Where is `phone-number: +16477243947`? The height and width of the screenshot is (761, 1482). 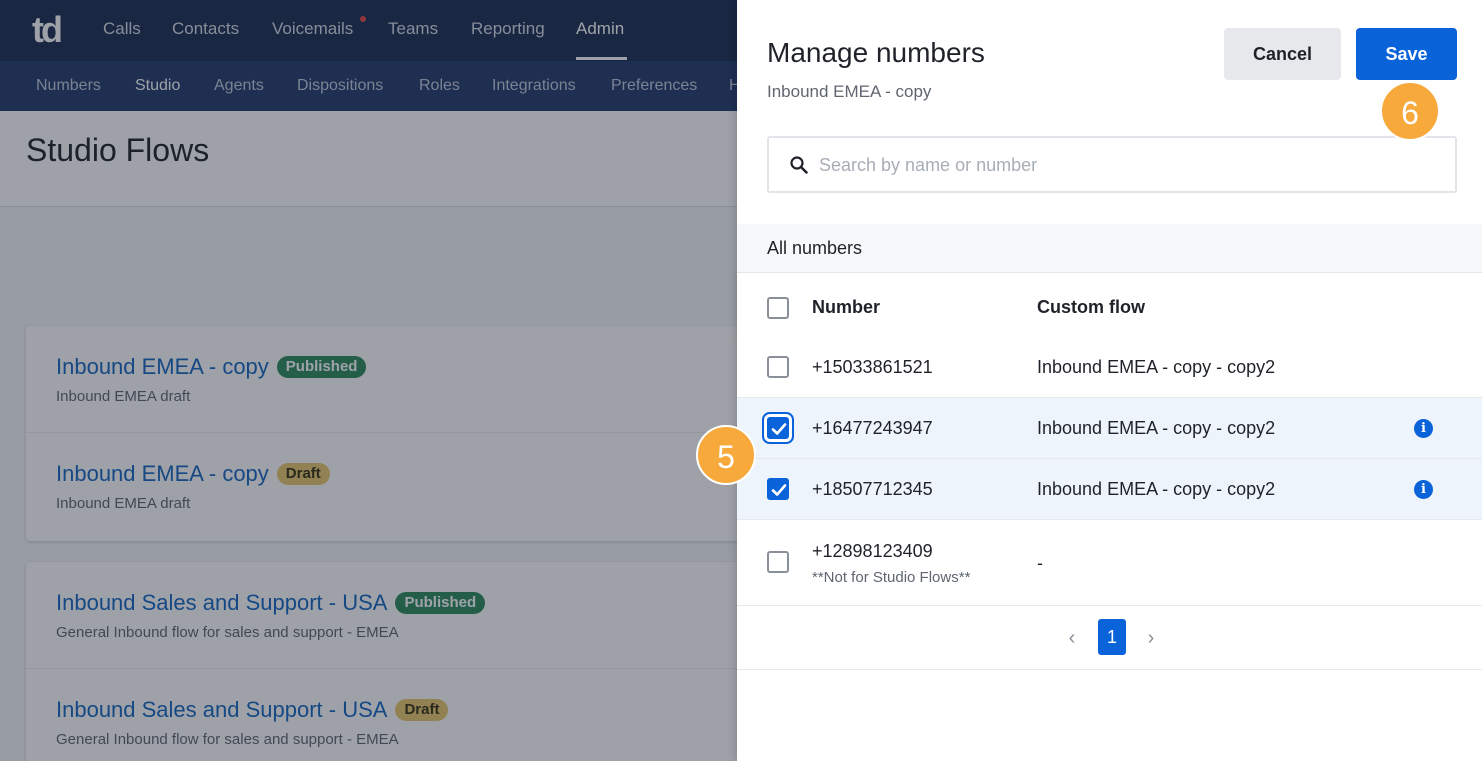
phone-number: +16477243947 is located at coordinates (872, 428).